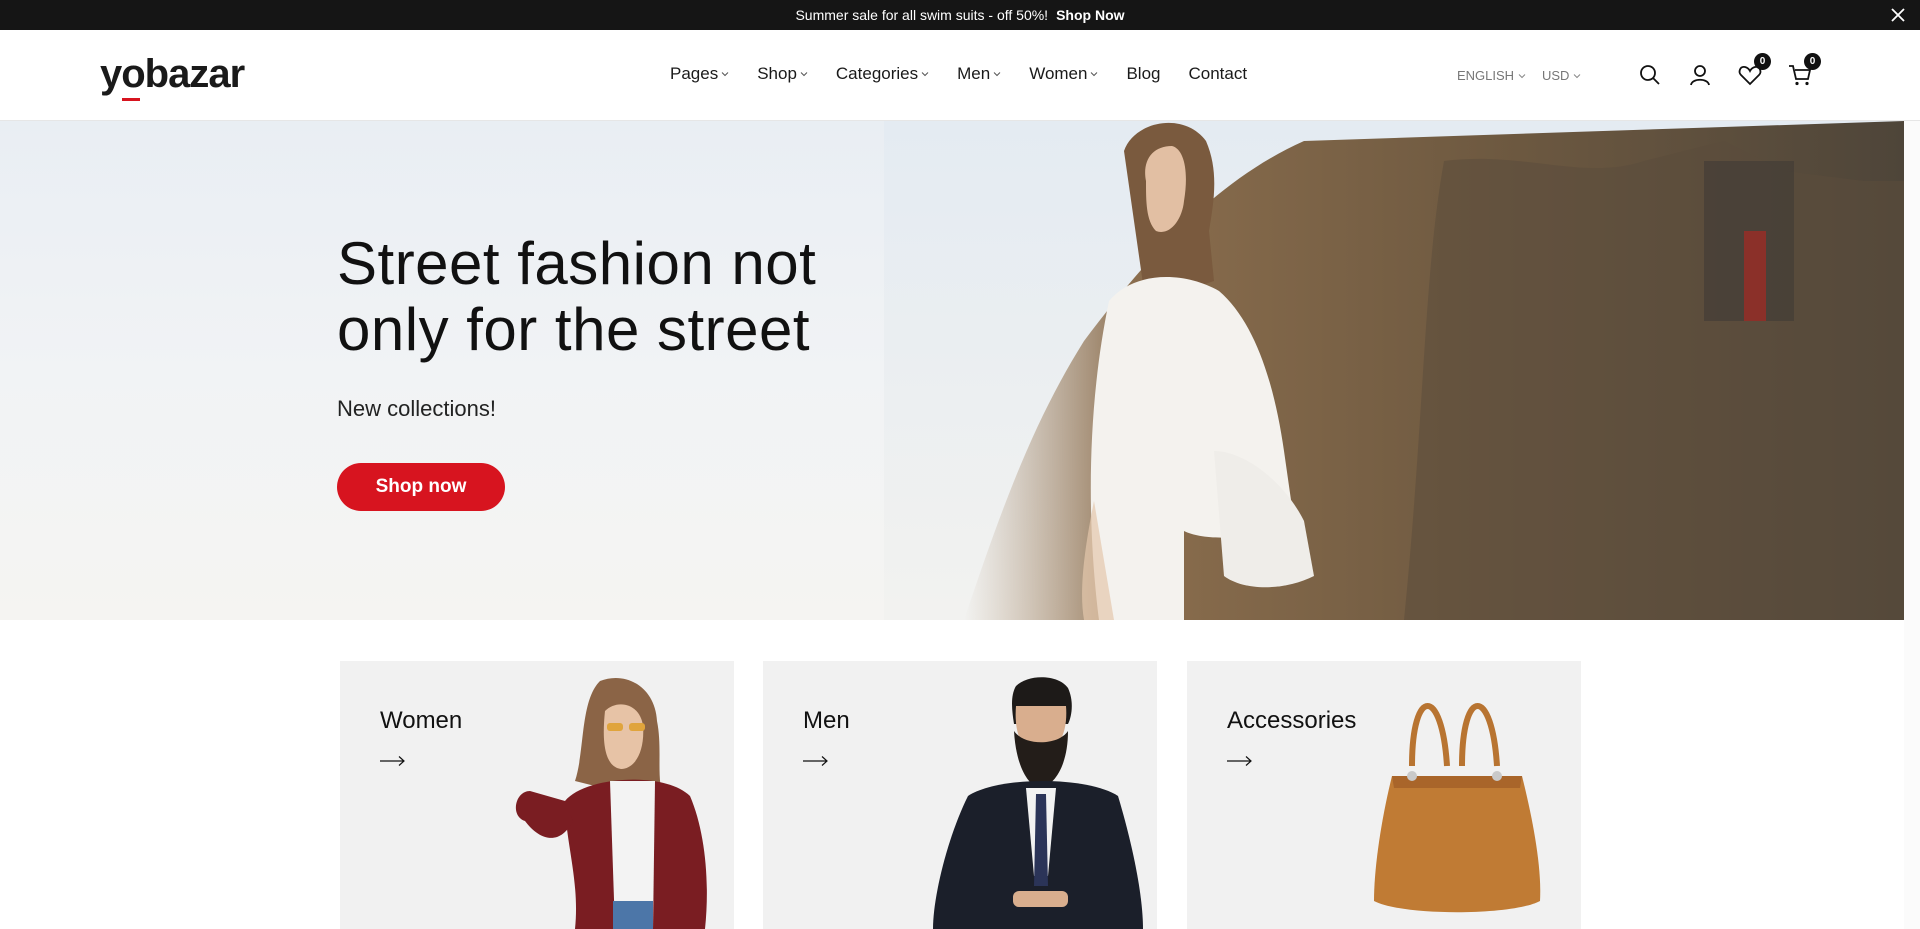  Describe the element at coordinates (826, 720) in the screenshot. I see `category-title: Men` at that location.